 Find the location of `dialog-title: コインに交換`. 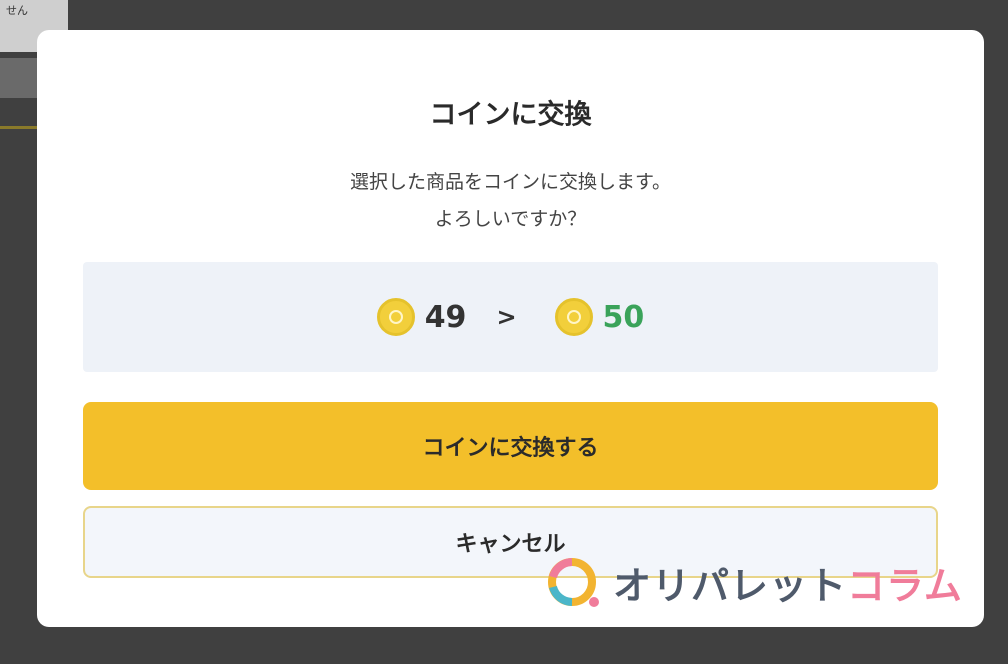

dialog-title: コインに交換 is located at coordinates (510, 115).